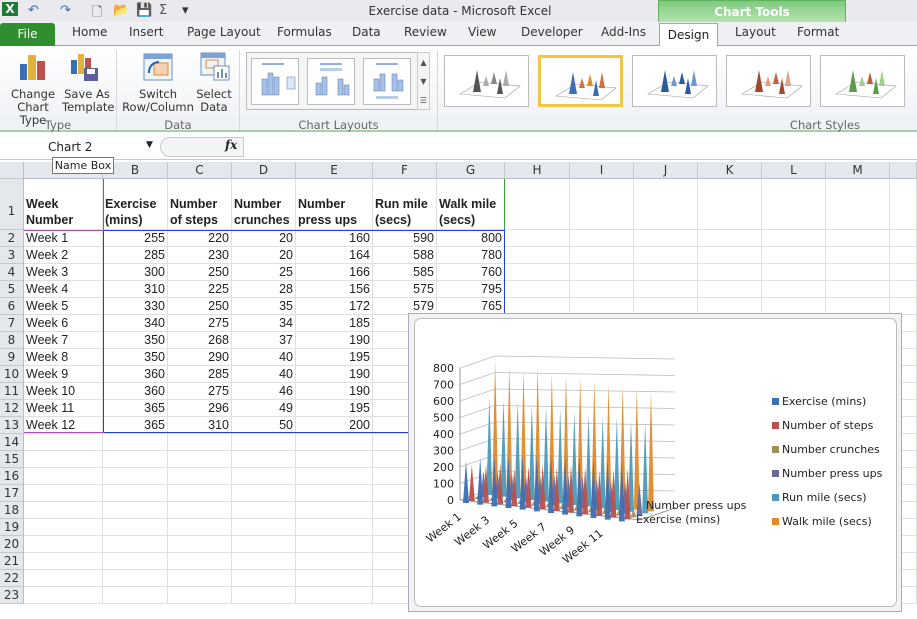 This screenshot has height=619, width=917. Describe the element at coordinates (443, 385) in the screenshot. I see `y-tick-label: 700` at that location.